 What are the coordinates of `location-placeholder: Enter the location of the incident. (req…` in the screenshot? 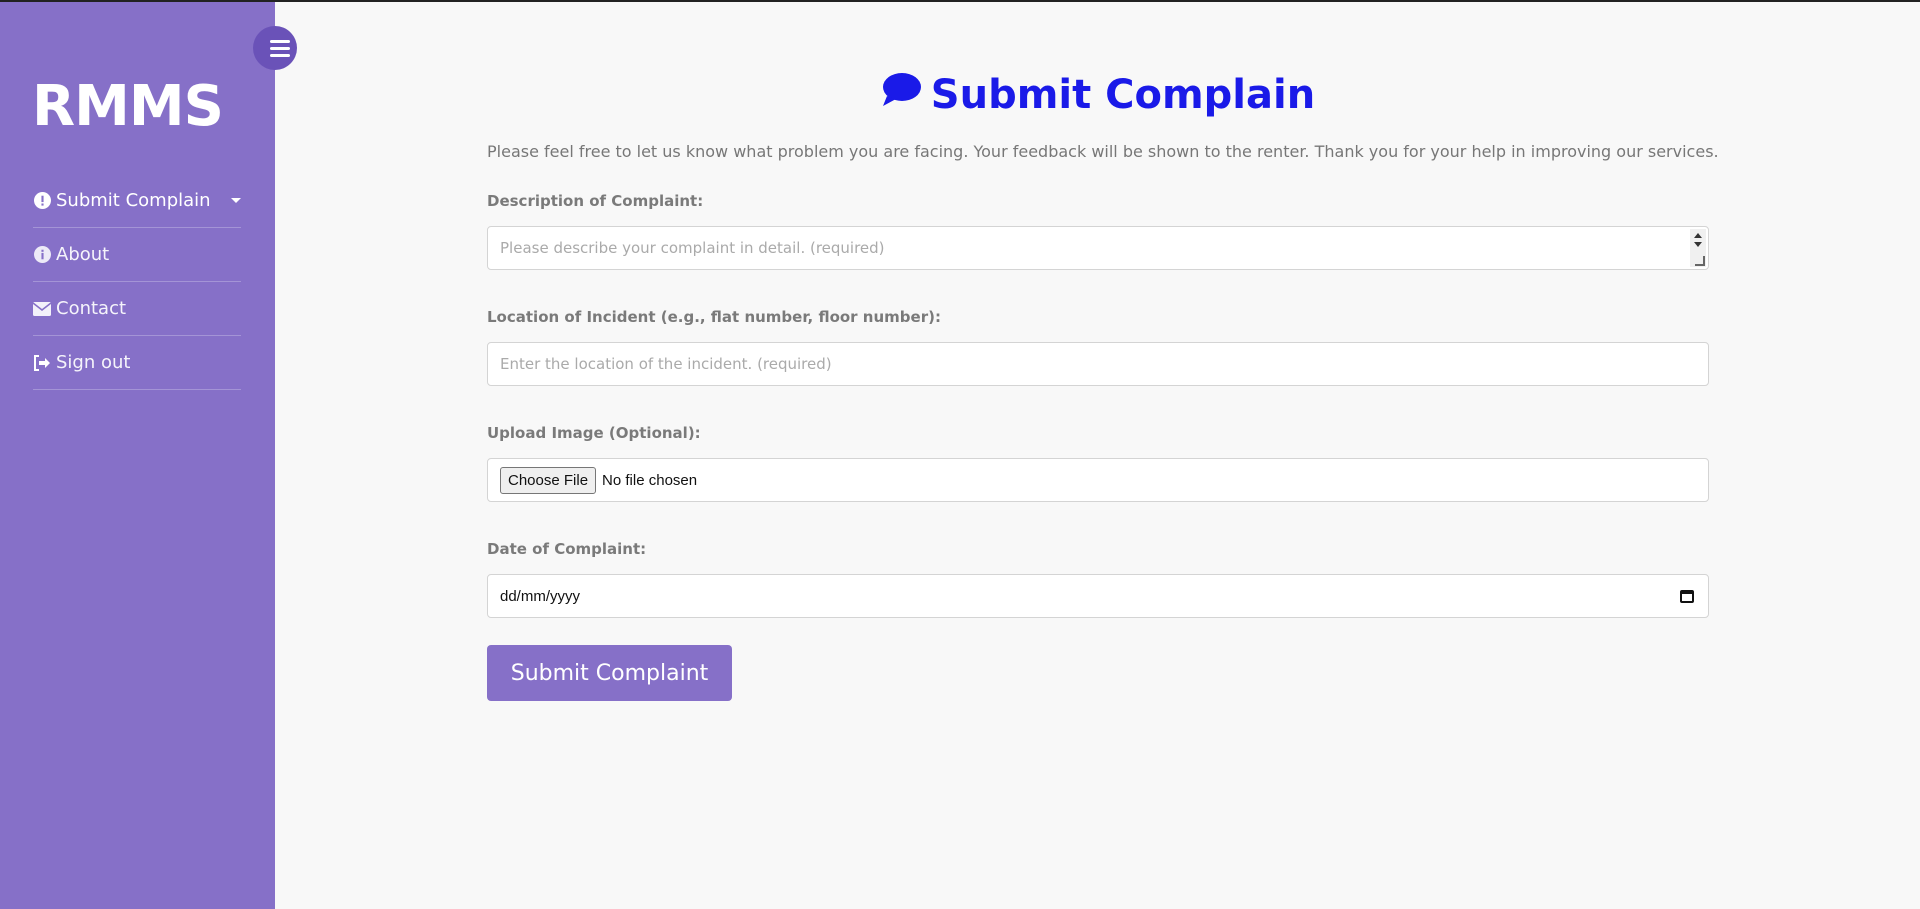 It's located at (666, 364).